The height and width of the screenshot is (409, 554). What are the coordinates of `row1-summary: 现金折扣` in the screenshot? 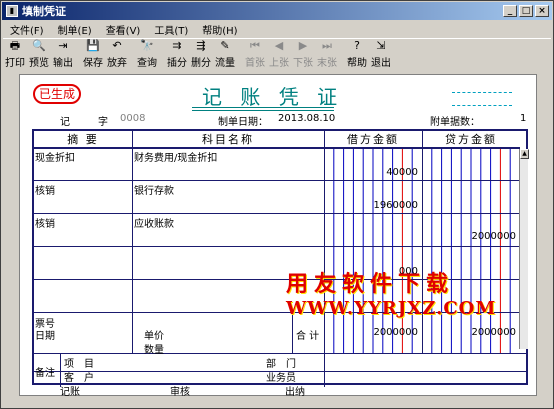 It's located at (55, 156).